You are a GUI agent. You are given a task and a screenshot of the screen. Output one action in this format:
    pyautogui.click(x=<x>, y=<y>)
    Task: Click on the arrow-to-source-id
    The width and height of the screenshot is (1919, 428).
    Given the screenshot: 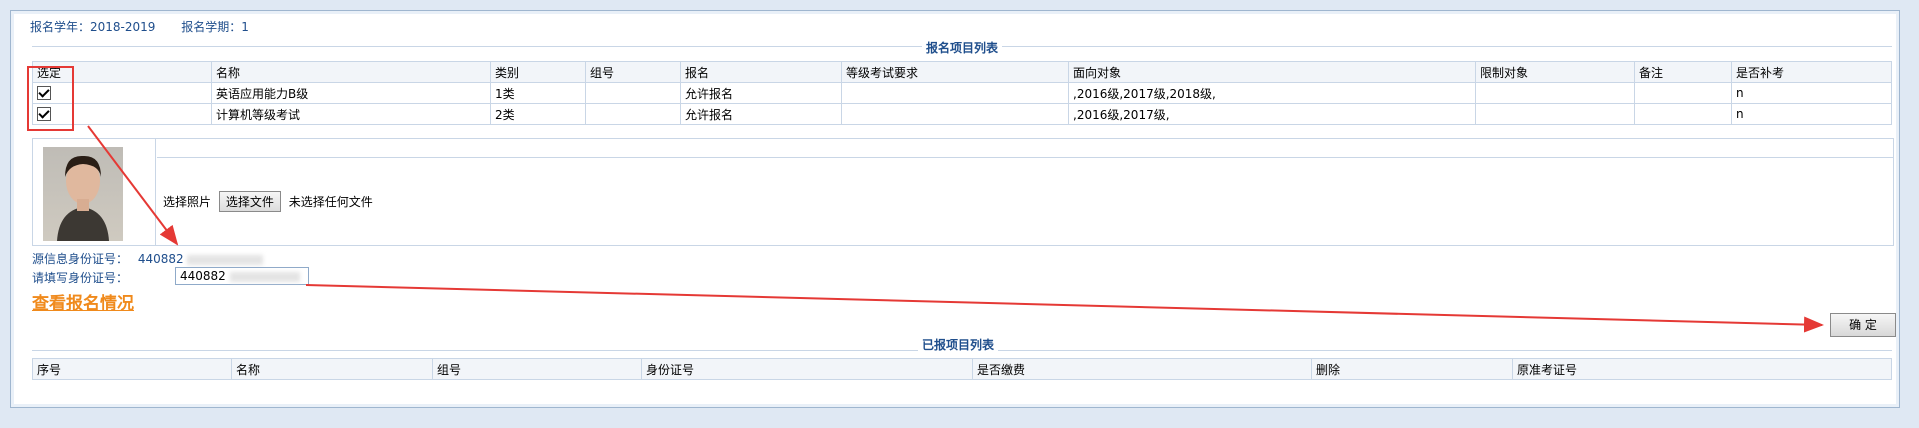 What is the action you would take?
    pyautogui.click(x=133, y=185)
    